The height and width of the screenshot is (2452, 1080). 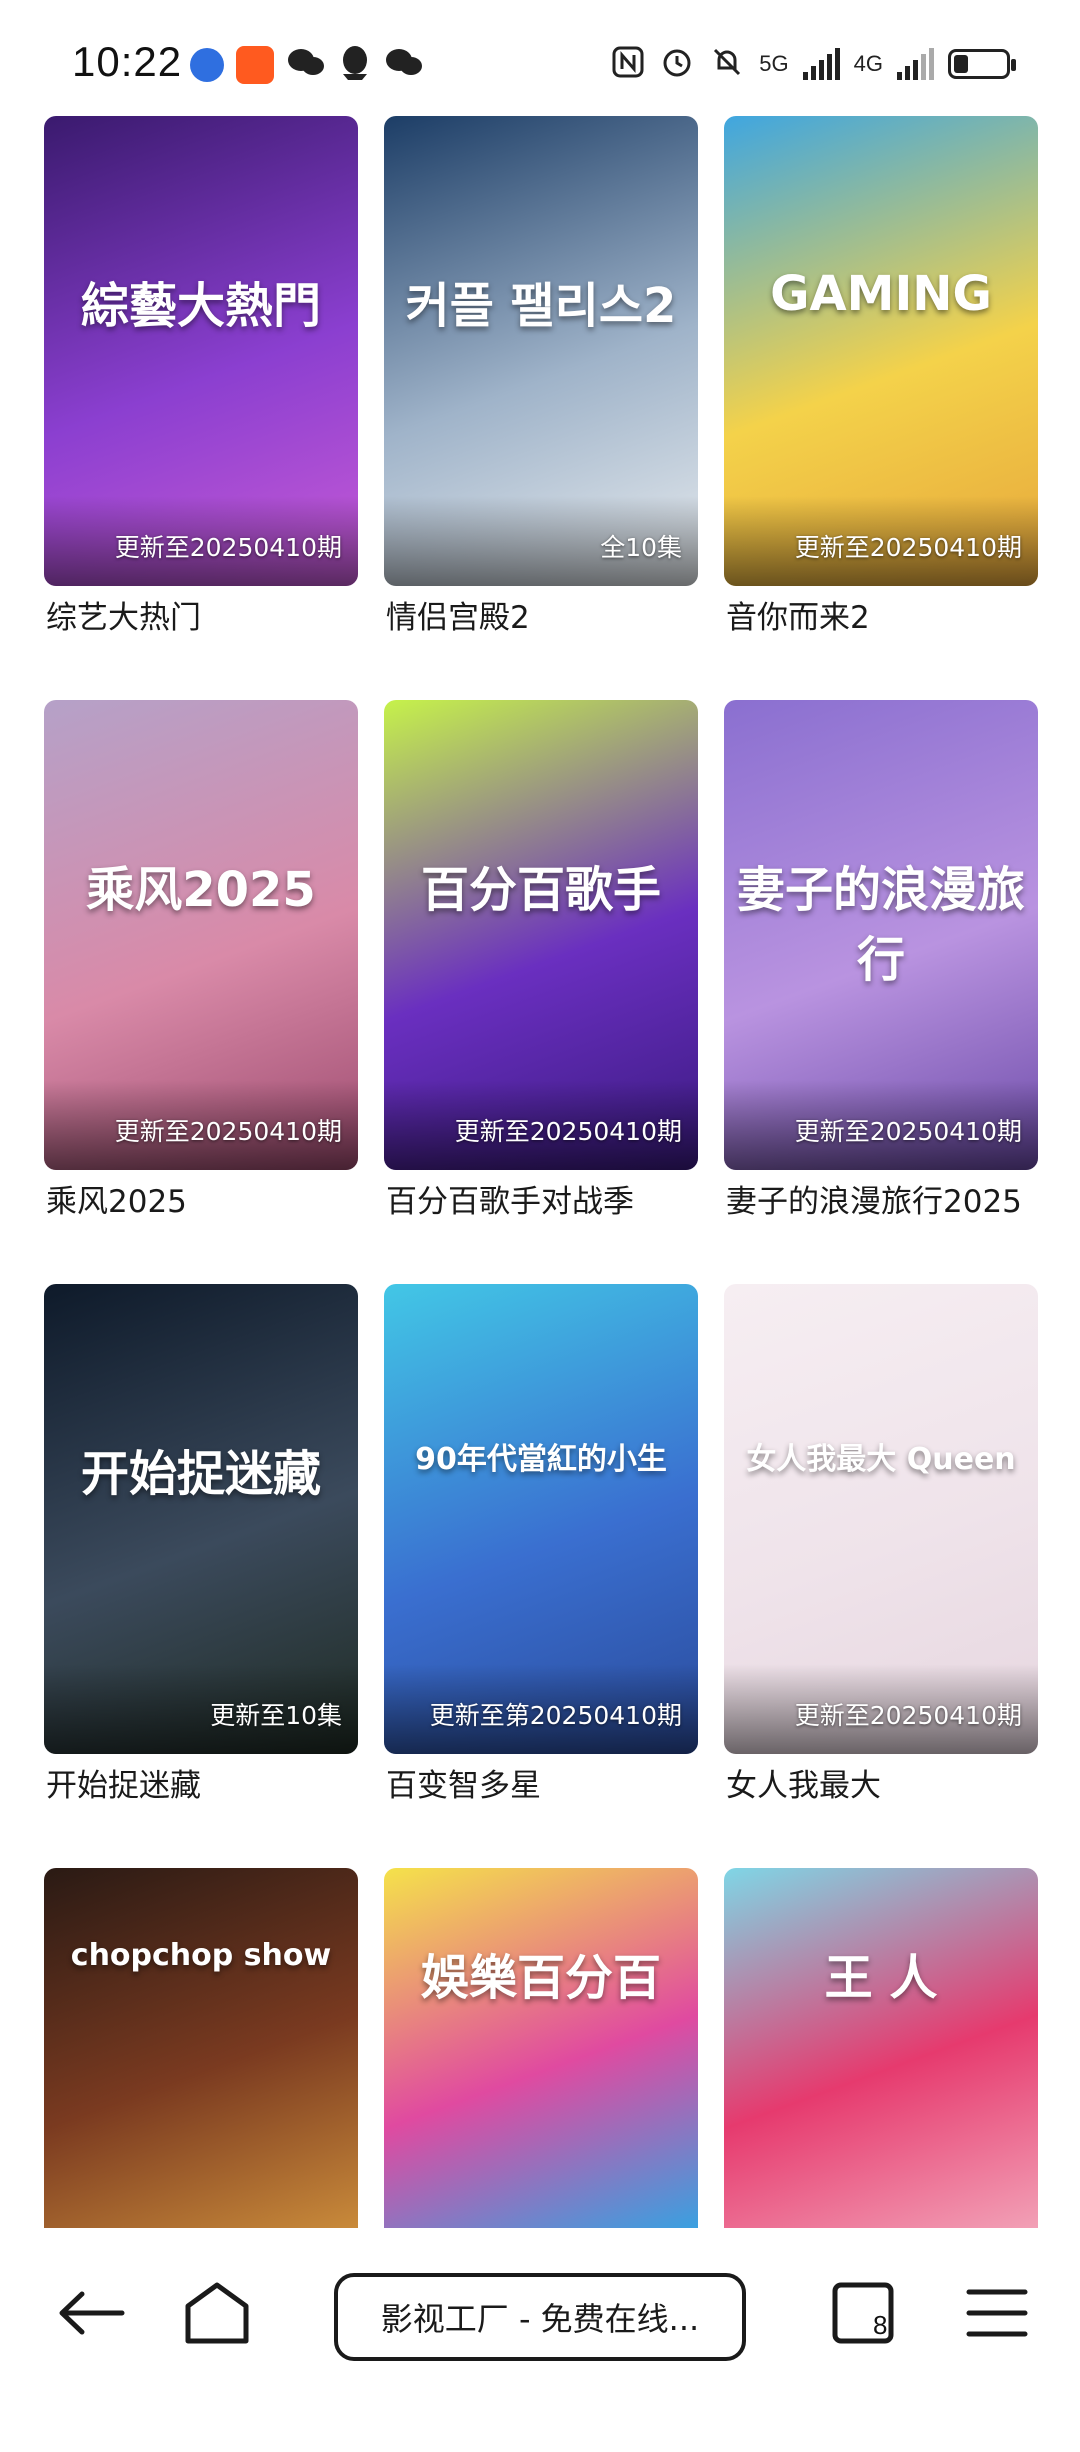 I want to click on show-card: 乘风2025 更新至20250410期 乘风2025, so click(x=201, y=992).